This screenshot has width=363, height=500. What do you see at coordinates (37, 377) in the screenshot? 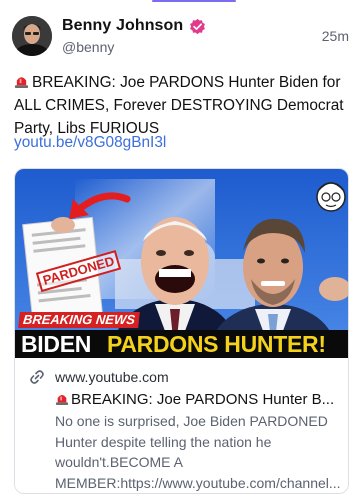
I see `link-icon` at bounding box center [37, 377].